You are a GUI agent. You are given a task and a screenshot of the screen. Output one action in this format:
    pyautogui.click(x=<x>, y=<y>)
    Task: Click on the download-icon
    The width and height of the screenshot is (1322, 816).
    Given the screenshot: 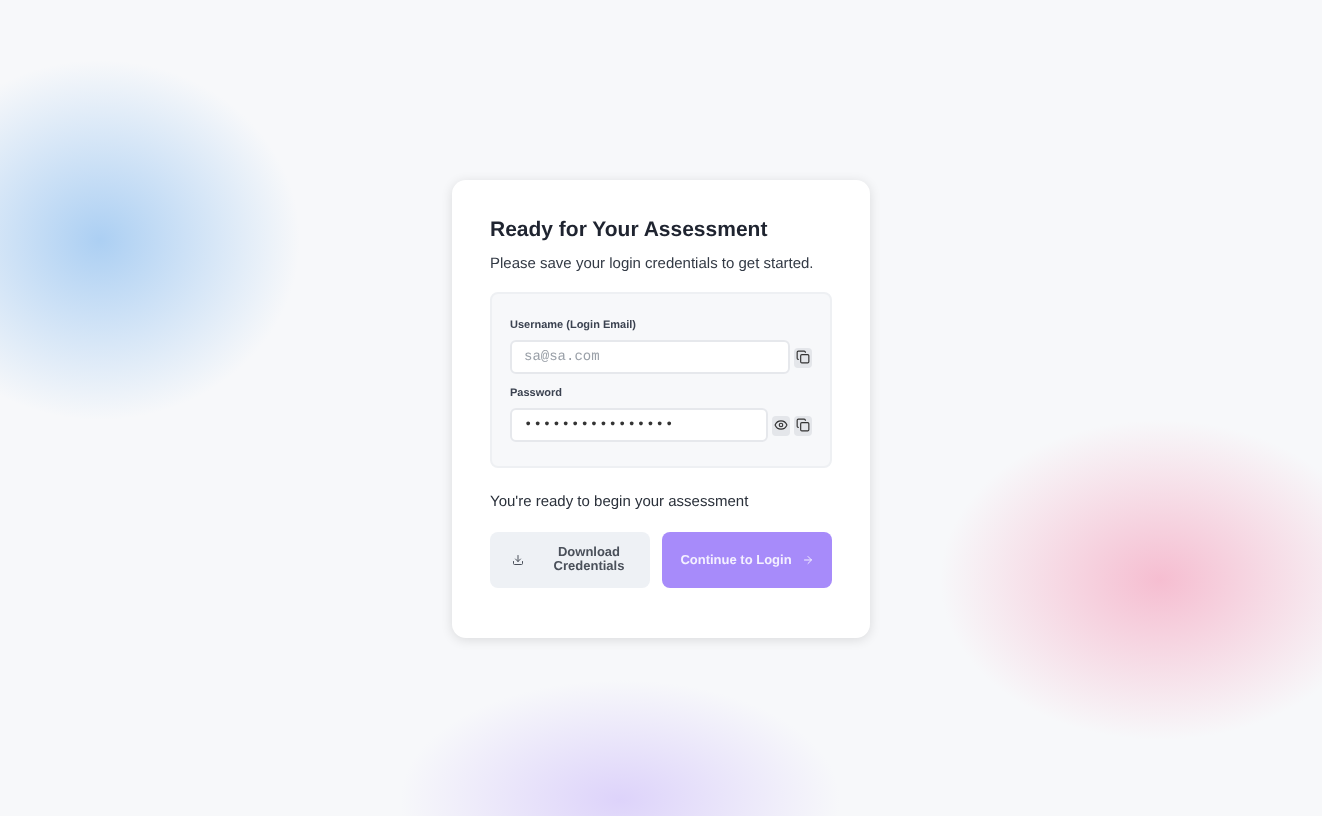 What is the action you would take?
    pyautogui.click(x=517, y=560)
    